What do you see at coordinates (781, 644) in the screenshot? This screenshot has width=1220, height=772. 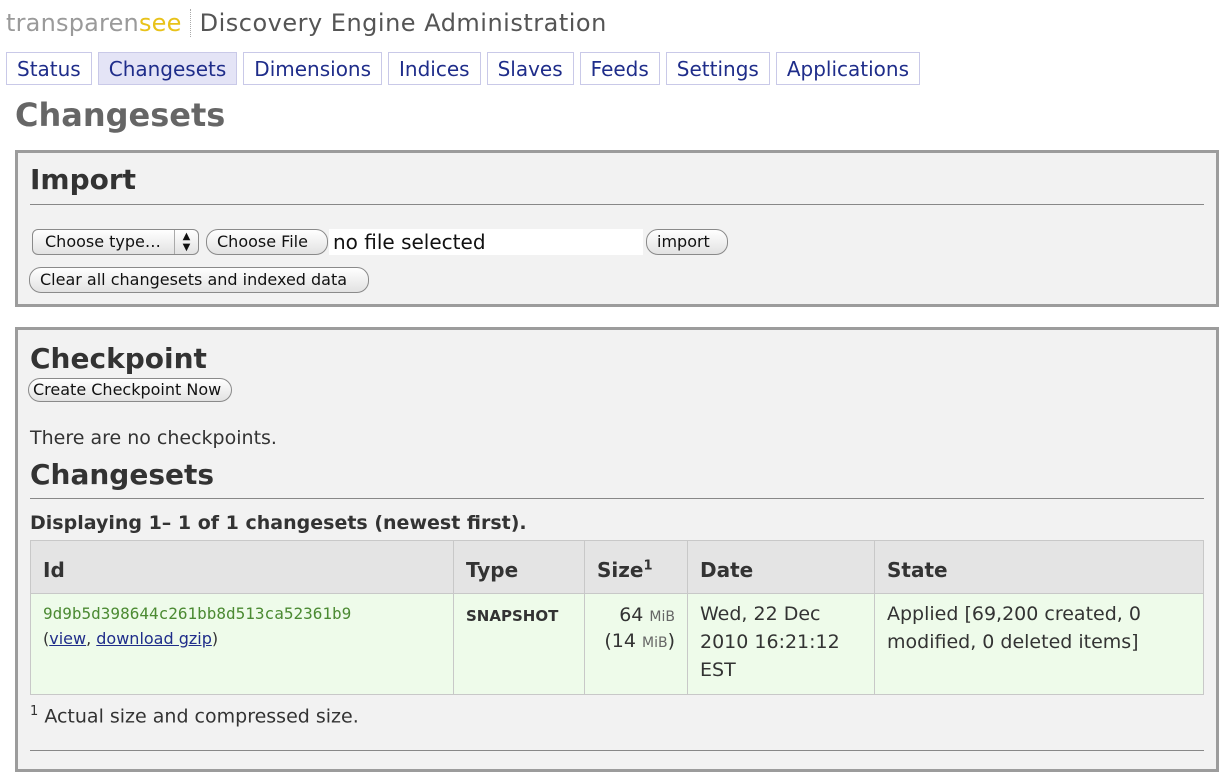 I see `cell-date: Wed, 22 Dec 2010 16:21:12 EST` at bounding box center [781, 644].